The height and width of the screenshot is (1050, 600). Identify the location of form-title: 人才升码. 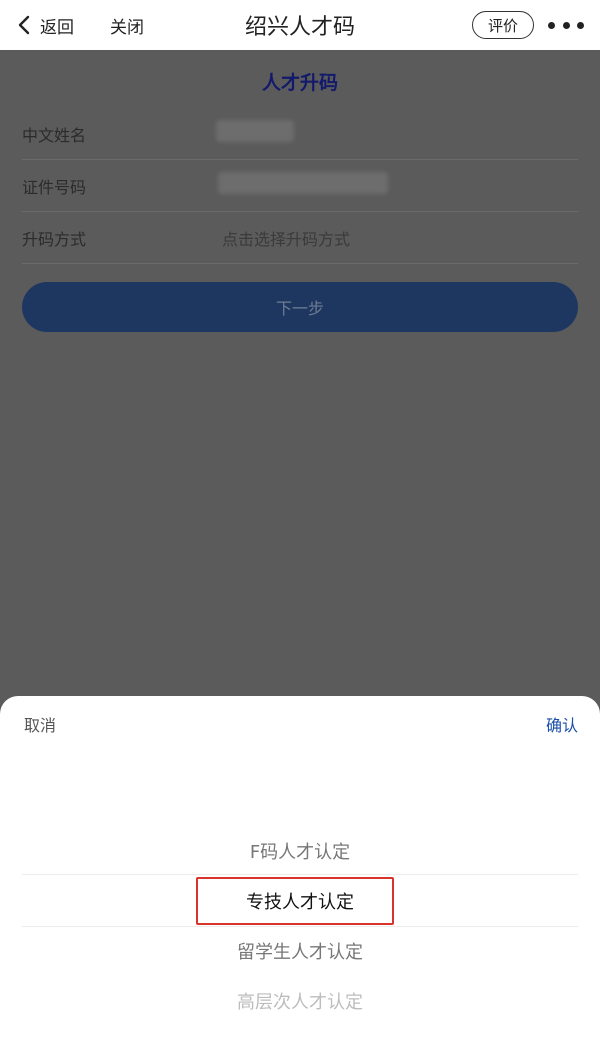
(299, 83).